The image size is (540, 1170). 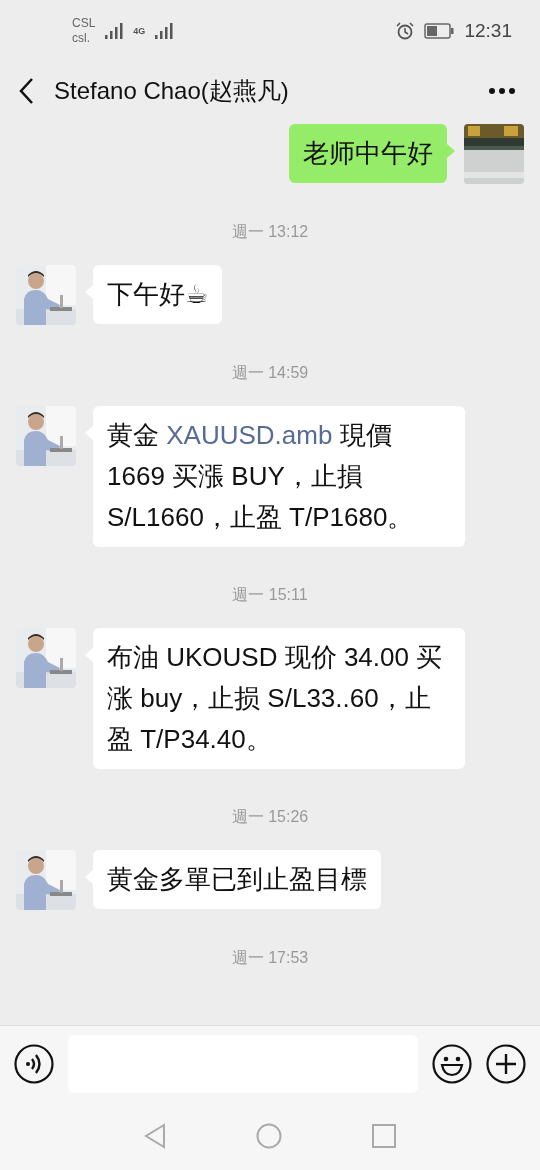 I want to click on message-bubble: 布油 UKOUSD 现价 34.00 买涨 buy，止损 S/L33..60，止盈 T/P34.40。, so click(x=279, y=698).